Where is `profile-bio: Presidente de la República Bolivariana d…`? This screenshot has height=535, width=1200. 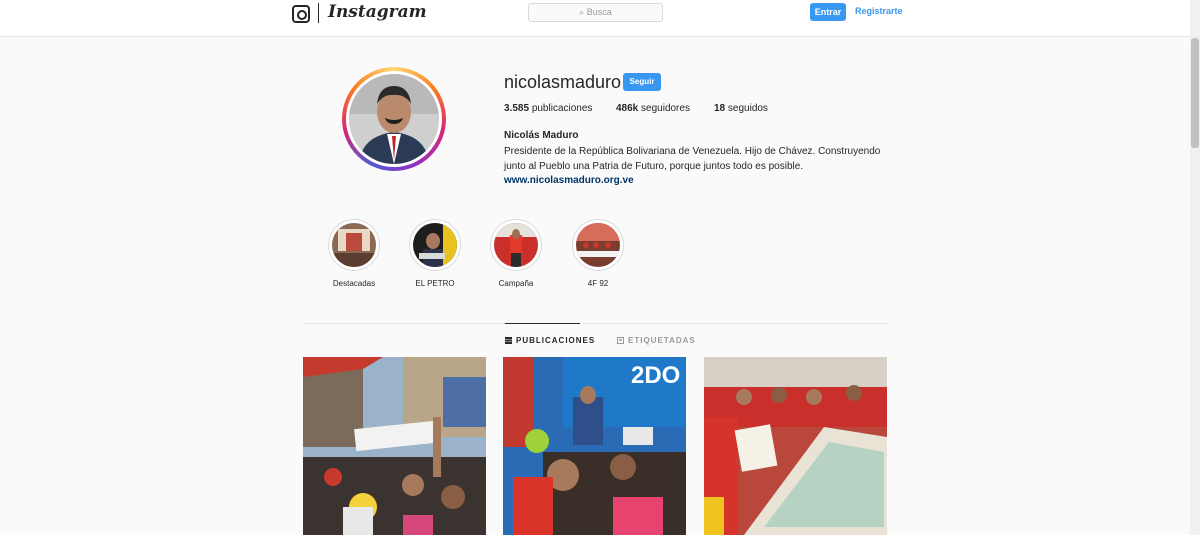
profile-bio: Presidente de la República Bolivariana d… is located at coordinates (694, 159).